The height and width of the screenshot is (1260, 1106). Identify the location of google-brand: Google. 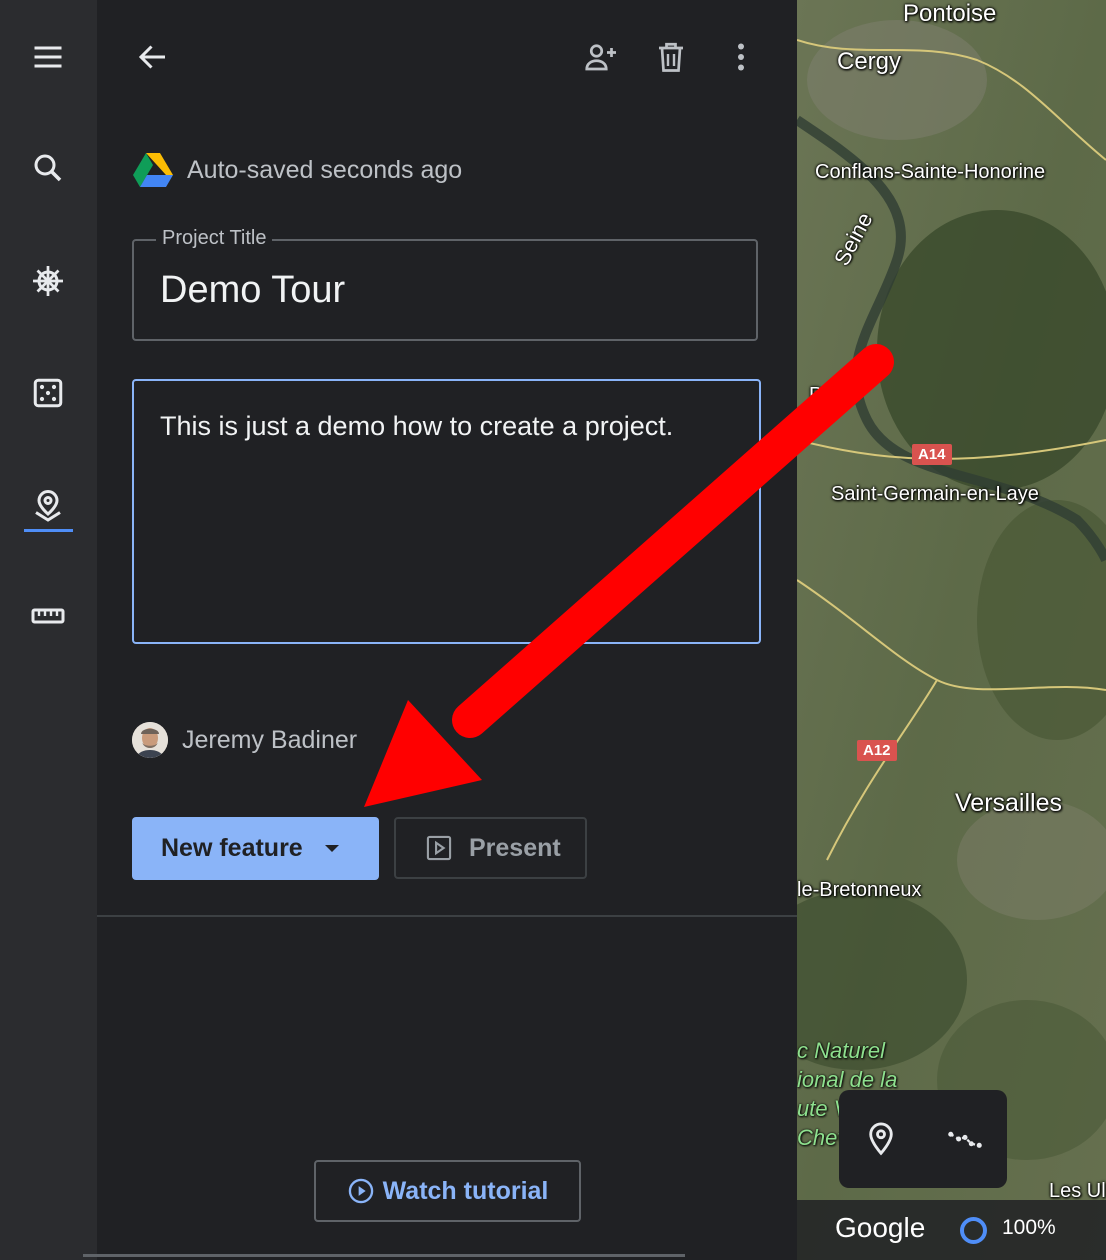
(880, 1227).